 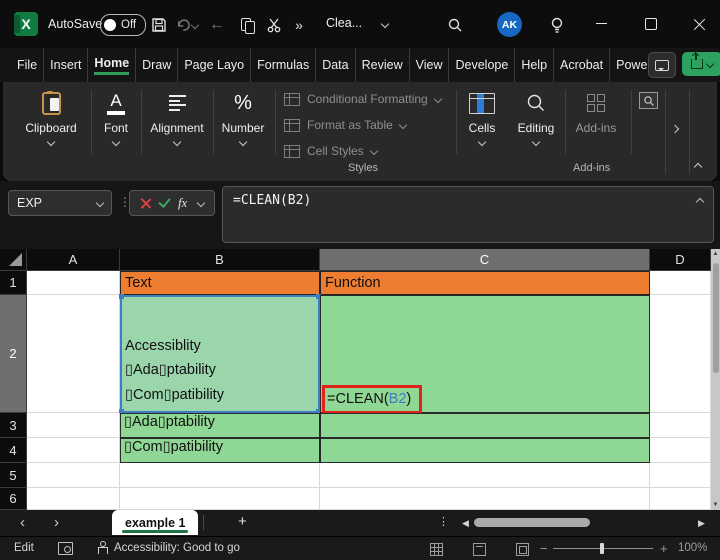 I want to click on tab-developer: Develope, so click(x=482, y=65).